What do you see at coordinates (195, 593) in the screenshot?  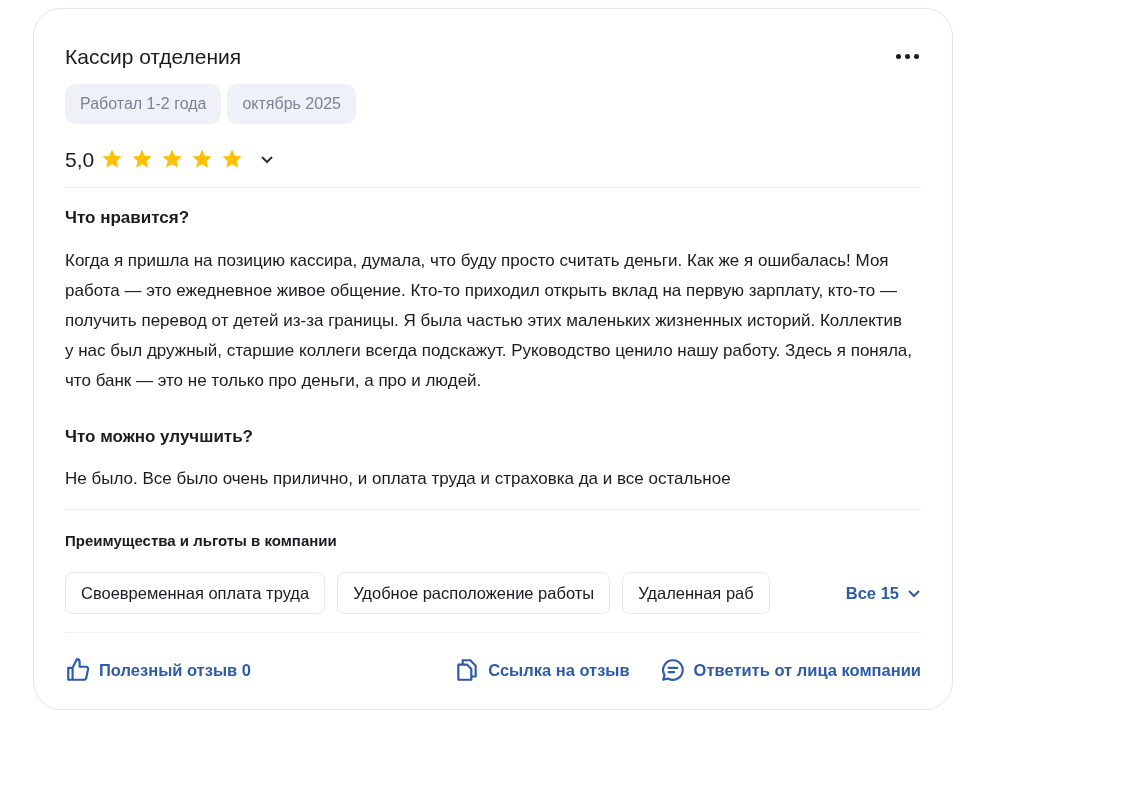 I see `benefit-chip: Своевременная оплата труда` at bounding box center [195, 593].